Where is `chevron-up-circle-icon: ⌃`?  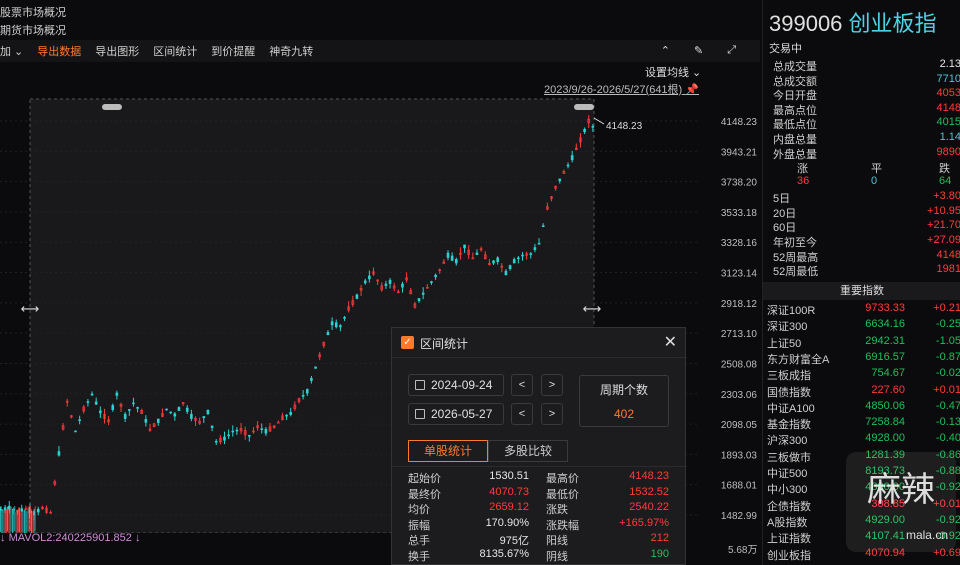 chevron-up-circle-icon: ⌃ is located at coordinates (665, 50).